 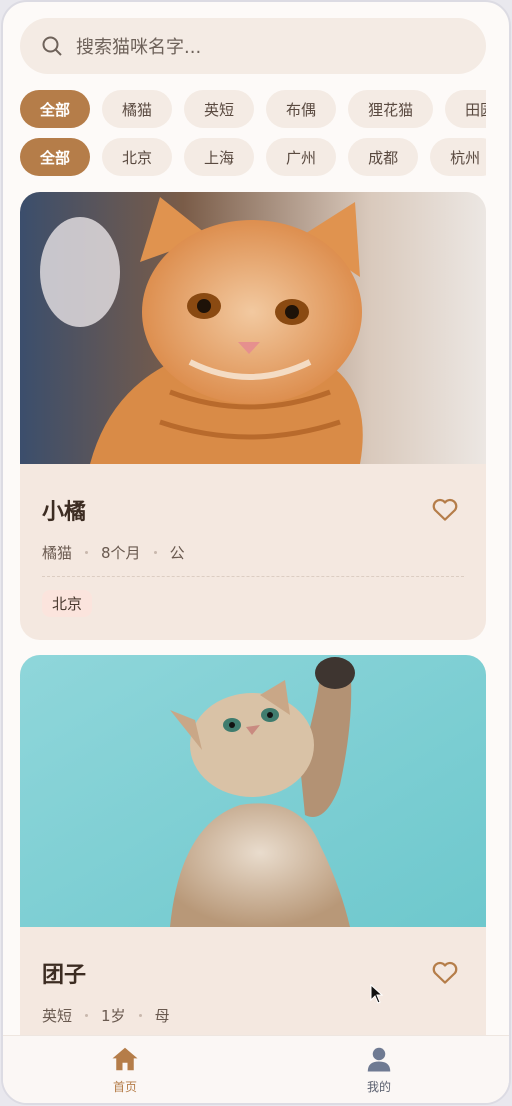 I want to click on city-chip: 杭州, so click(x=458, y=157).